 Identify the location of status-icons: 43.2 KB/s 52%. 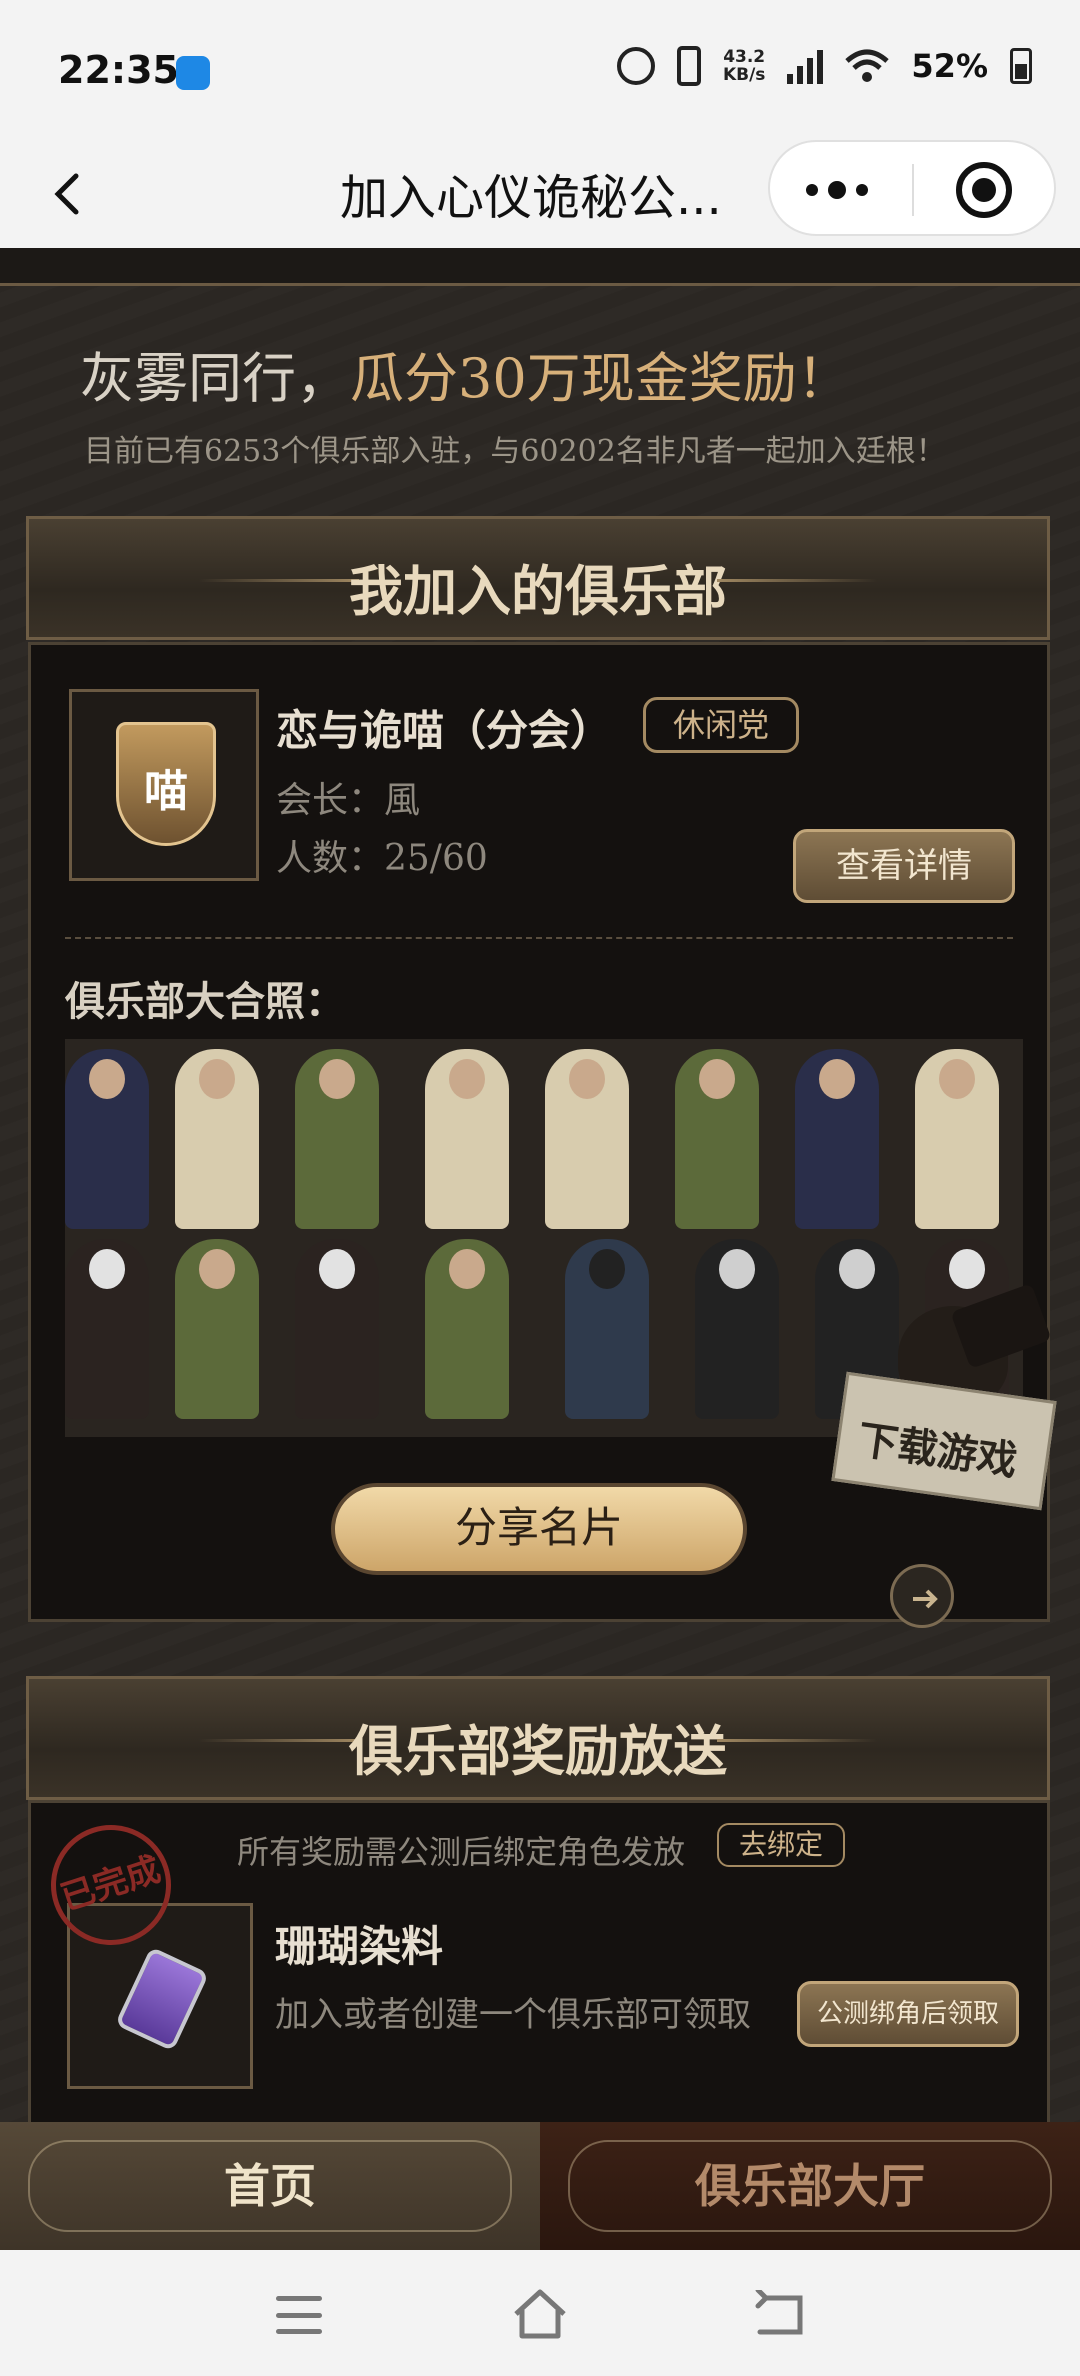
(824, 66).